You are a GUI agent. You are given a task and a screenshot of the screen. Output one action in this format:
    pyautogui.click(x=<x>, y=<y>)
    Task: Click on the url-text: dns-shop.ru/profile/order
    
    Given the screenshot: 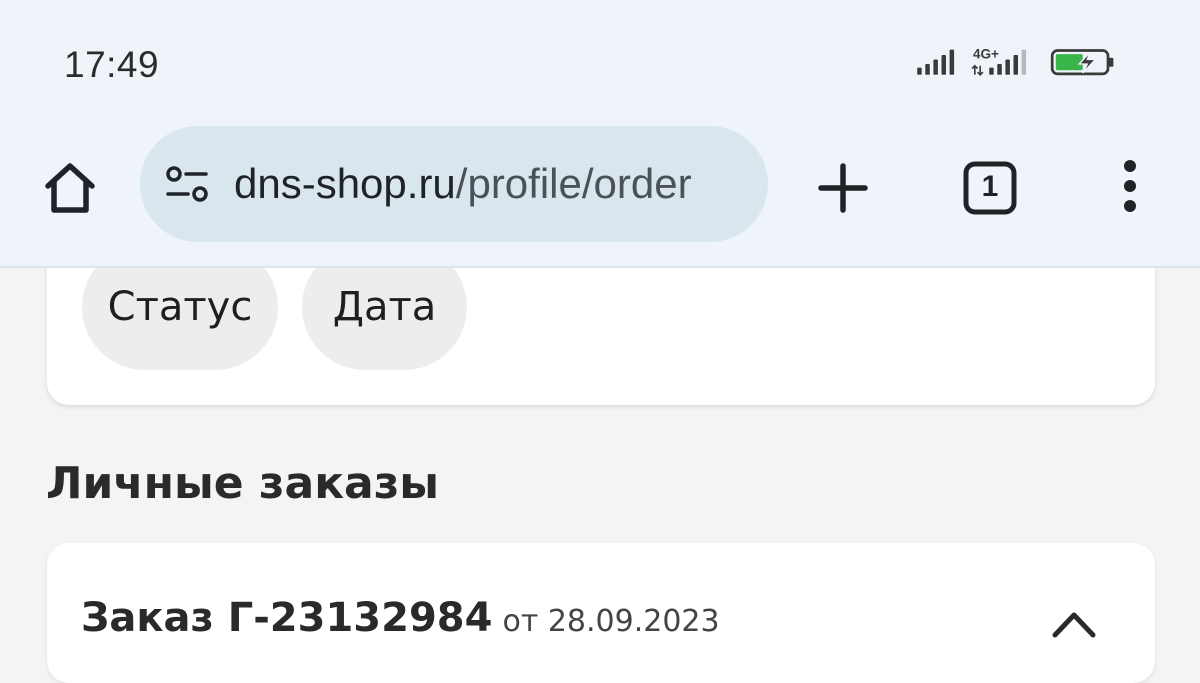 What is the action you would take?
    pyautogui.click(x=489, y=184)
    